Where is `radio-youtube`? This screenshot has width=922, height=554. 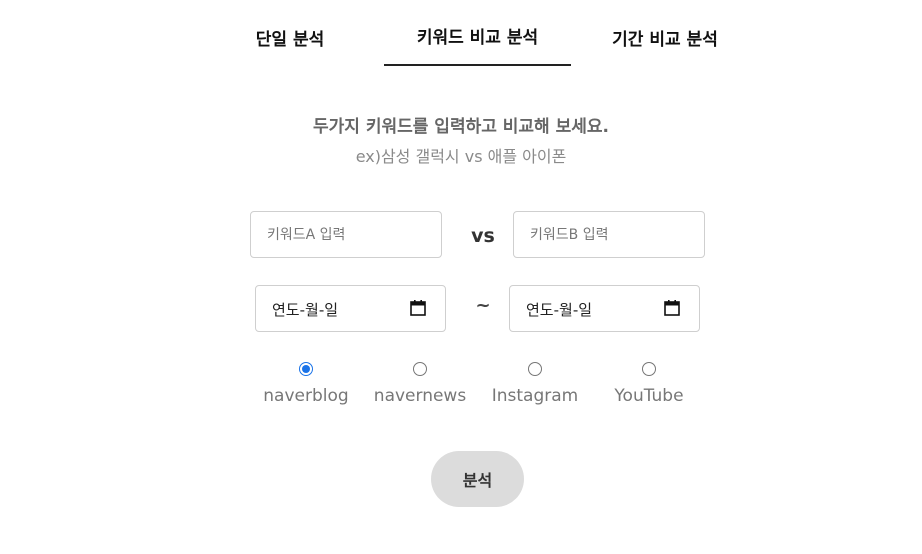
radio-youtube is located at coordinates (649, 369).